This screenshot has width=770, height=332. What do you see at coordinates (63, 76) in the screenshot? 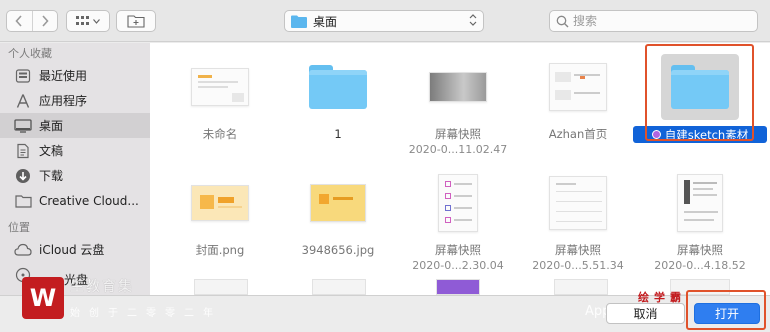
I see `sidebar-item-label: 最近使用` at bounding box center [63, 76].